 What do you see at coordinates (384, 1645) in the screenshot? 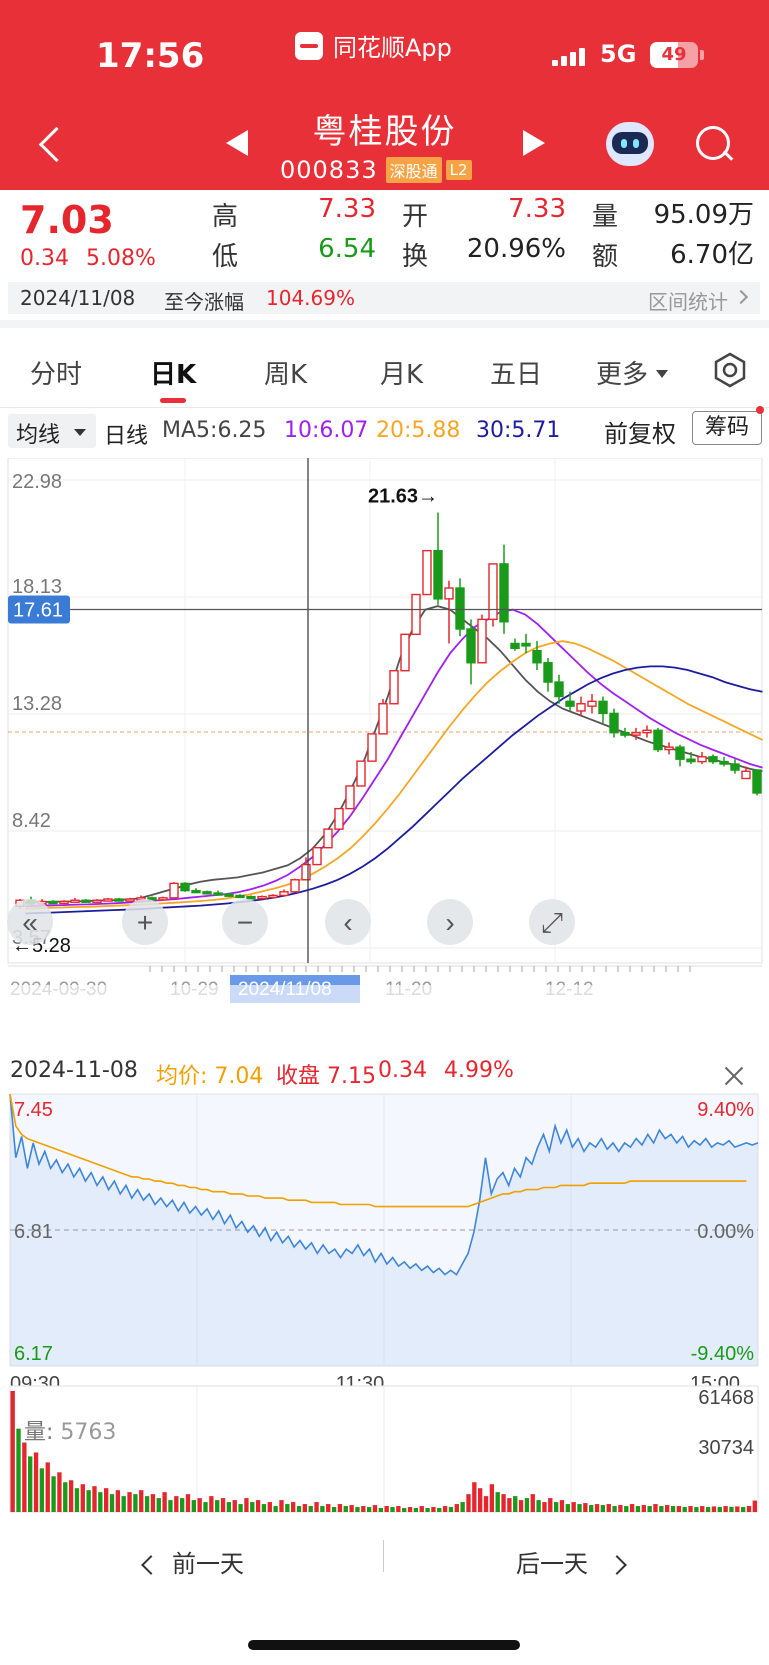
I see `home-indicator` at bounding box center [384, 1645].